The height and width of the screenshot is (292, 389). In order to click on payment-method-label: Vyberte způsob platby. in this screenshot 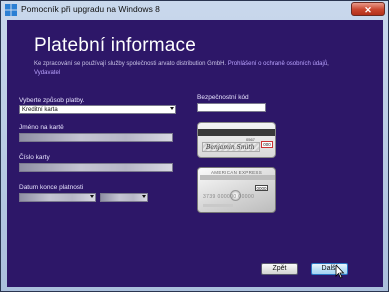, I will do `click(52, 100)`.